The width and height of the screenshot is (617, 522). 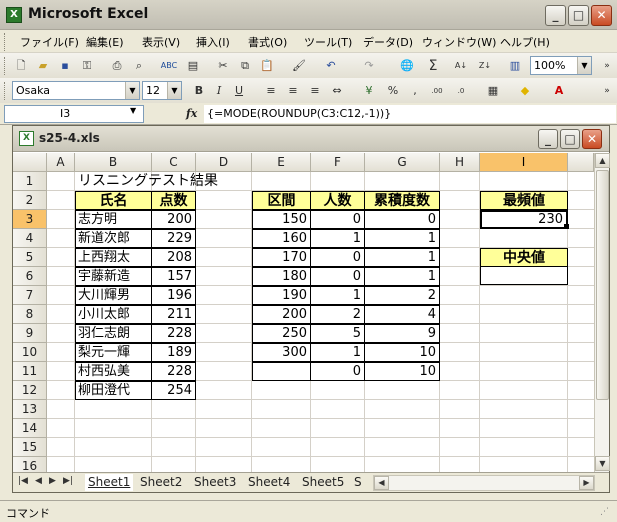 I want to click on minimize-button: _, so click(x=555, y=15).